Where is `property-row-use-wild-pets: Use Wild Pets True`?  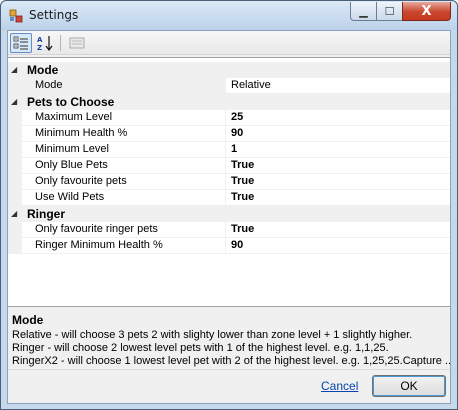
property-row-use-wild-pets: Use Wild Pets True is located at coordinates (229, 198).